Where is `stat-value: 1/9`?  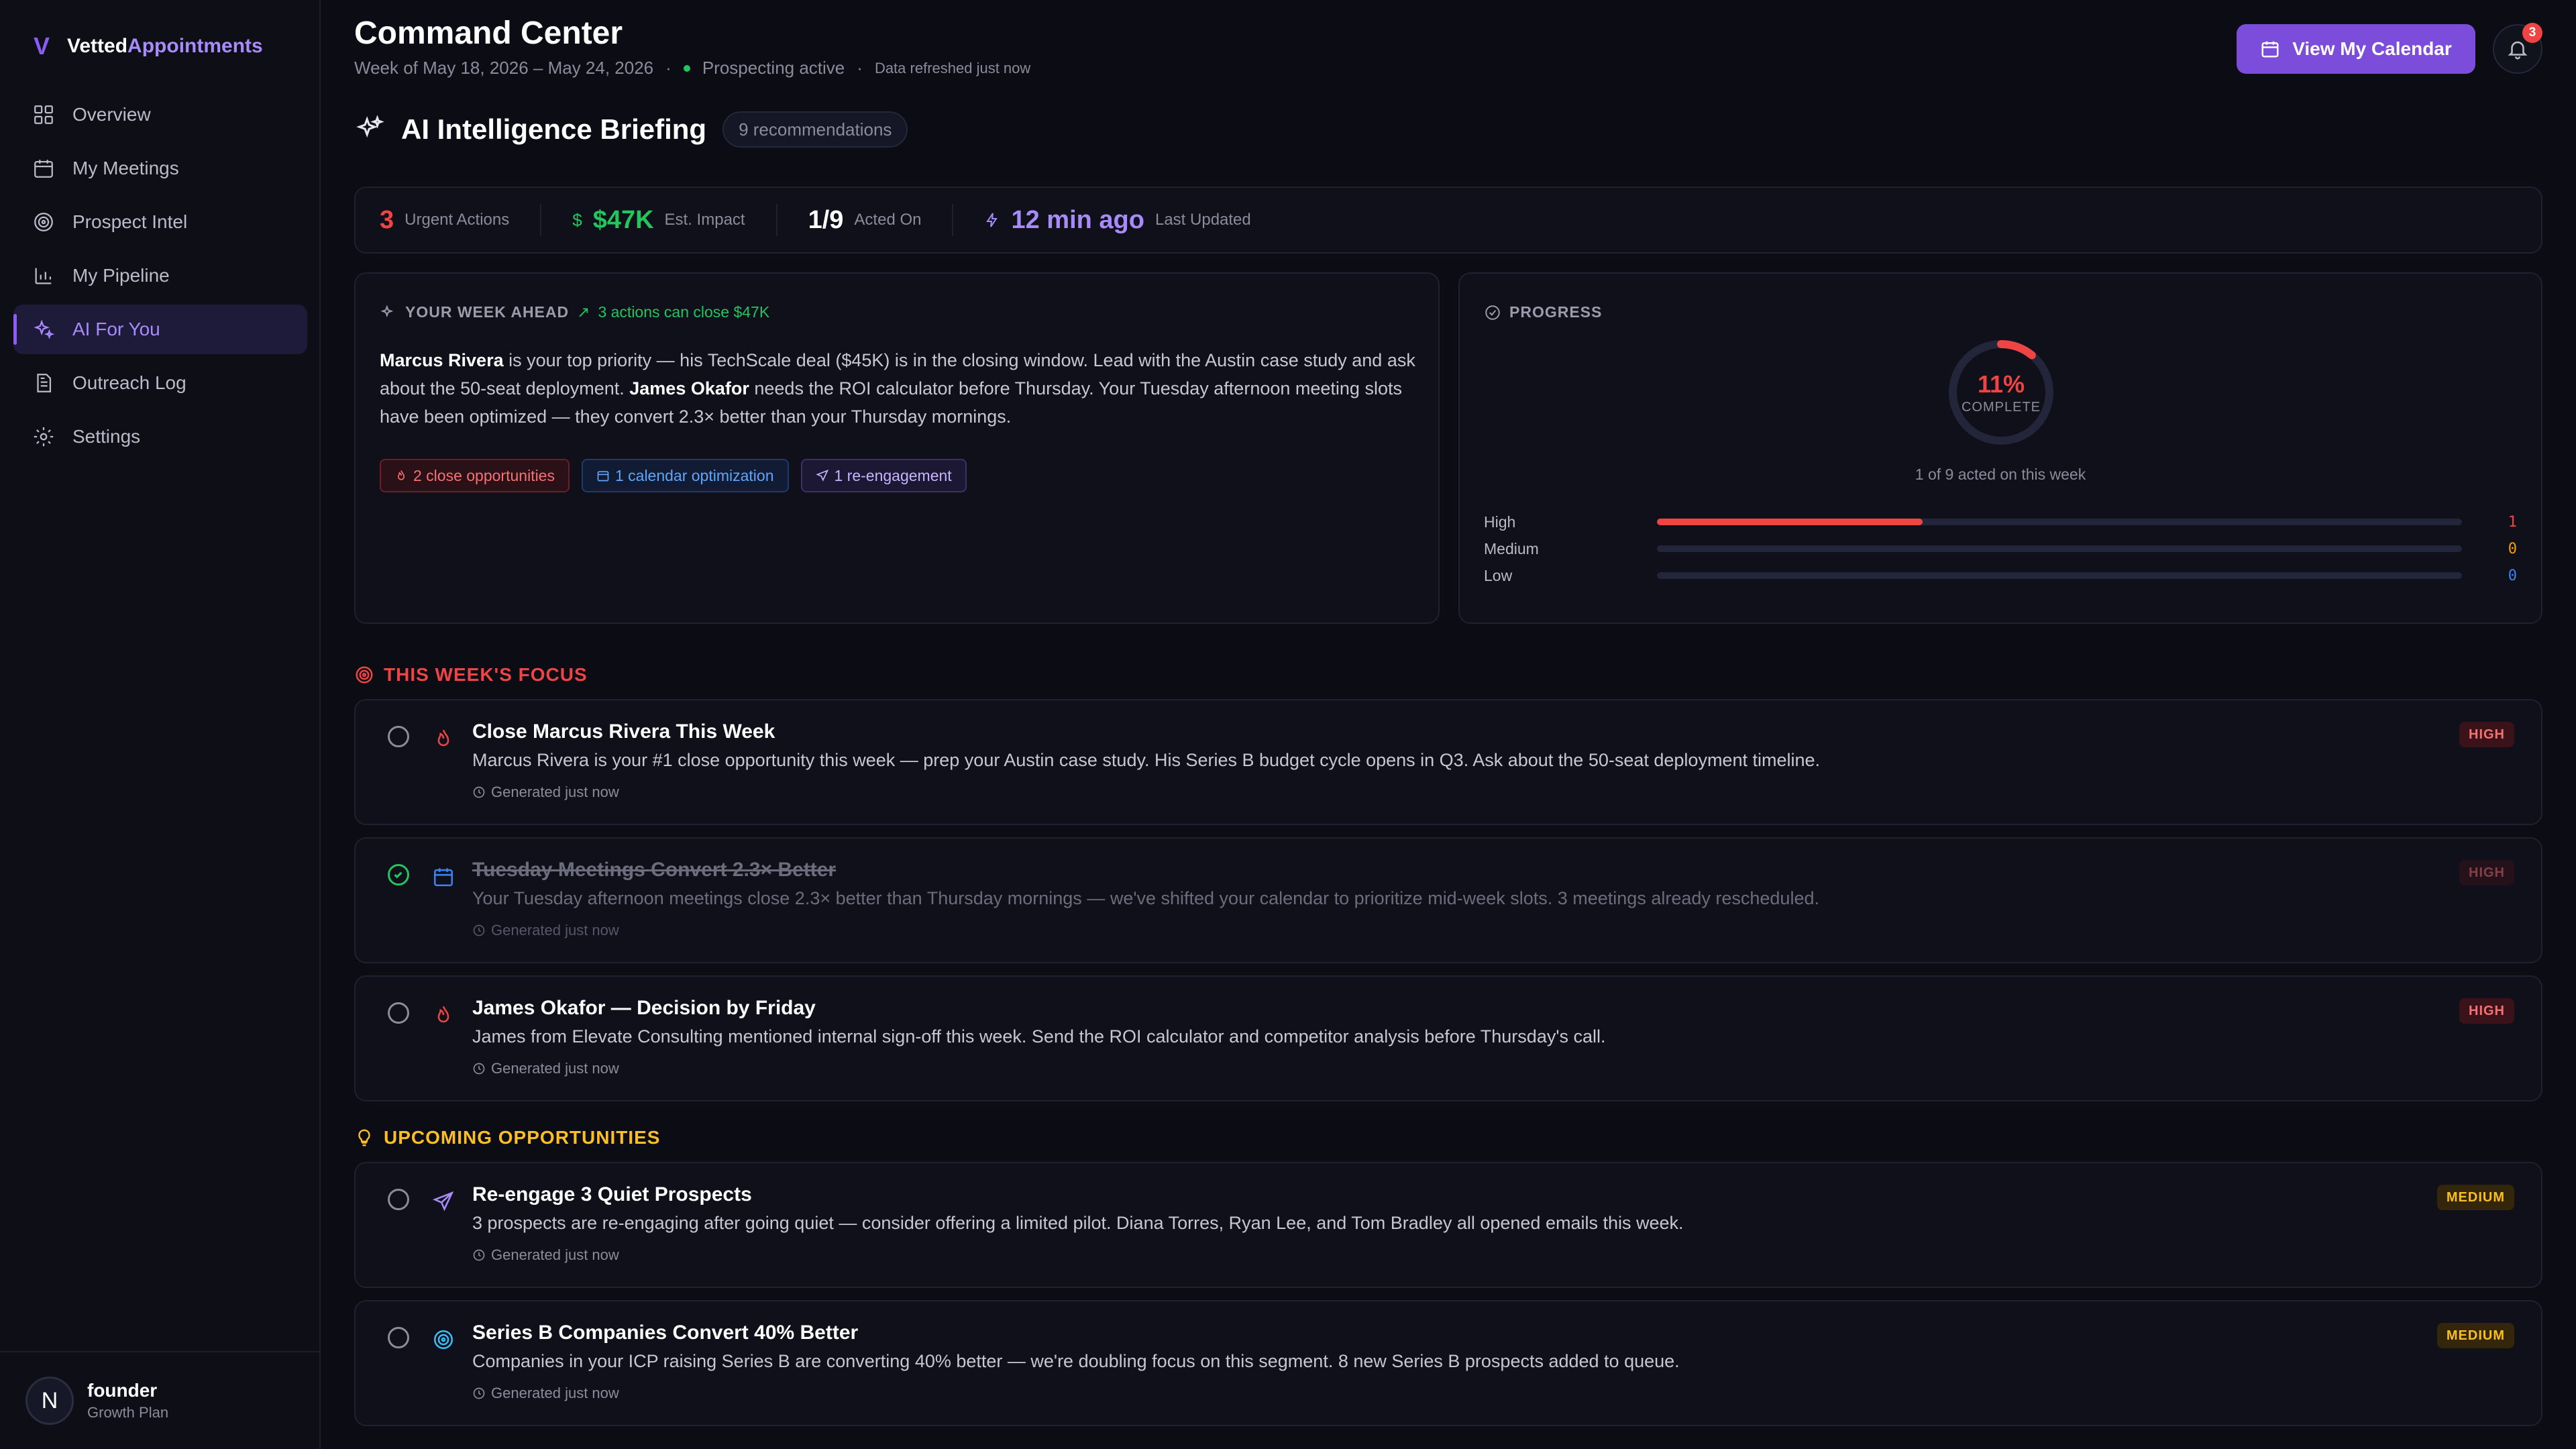 stat-value: 1/9 is located at coordinates (826, 219).